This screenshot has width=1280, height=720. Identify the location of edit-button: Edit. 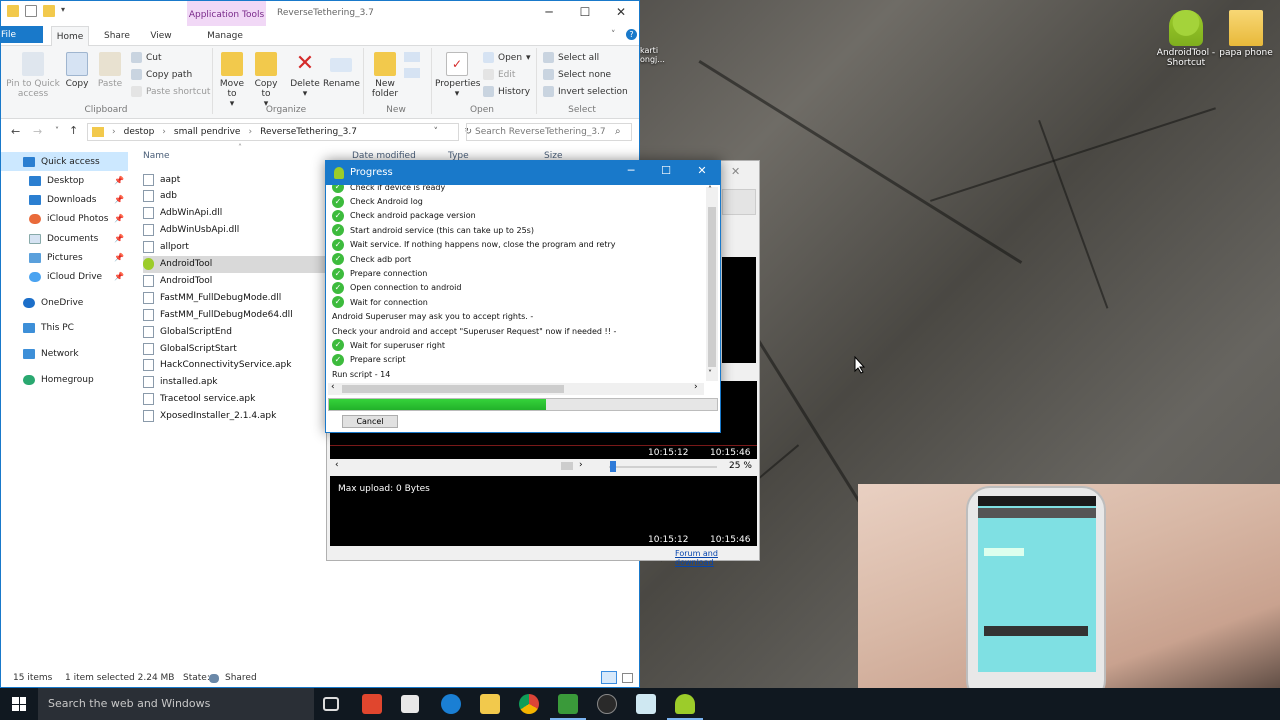
(499, 74).